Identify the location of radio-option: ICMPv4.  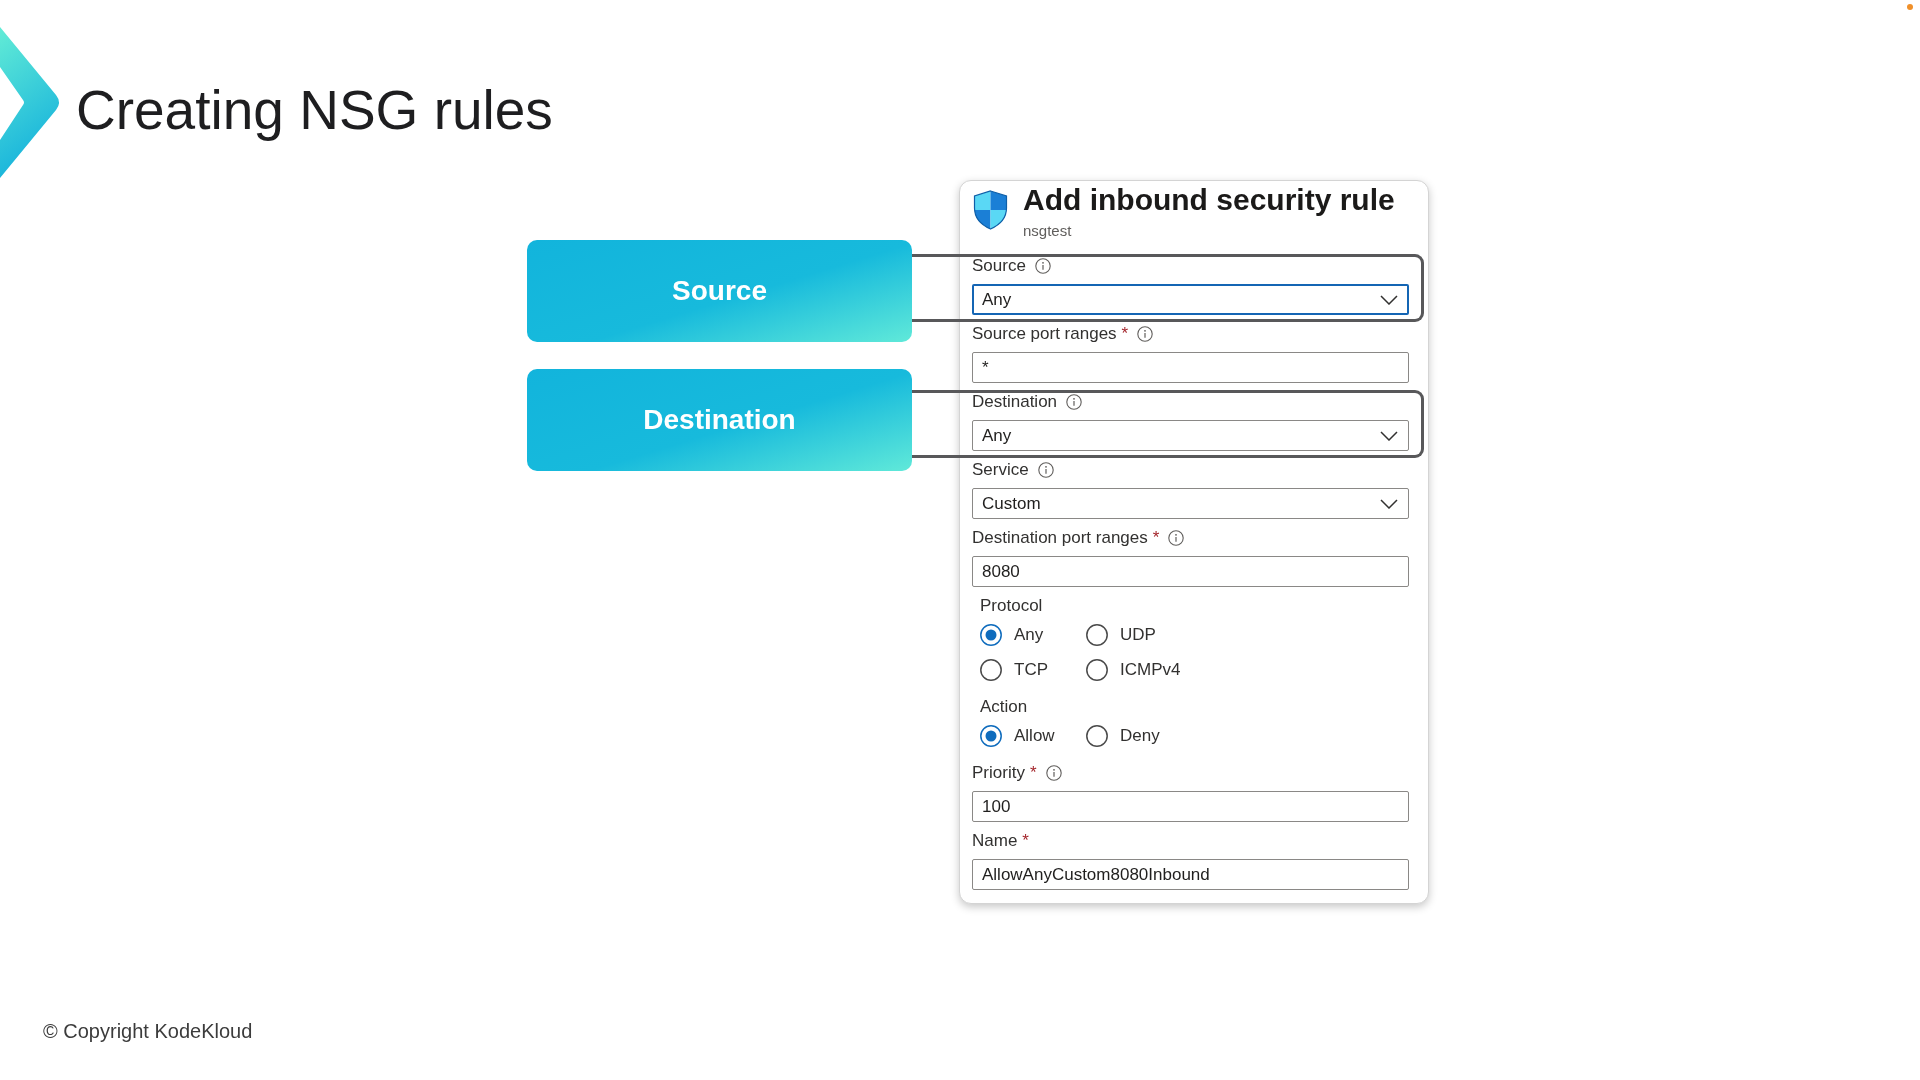
(1133, 669).